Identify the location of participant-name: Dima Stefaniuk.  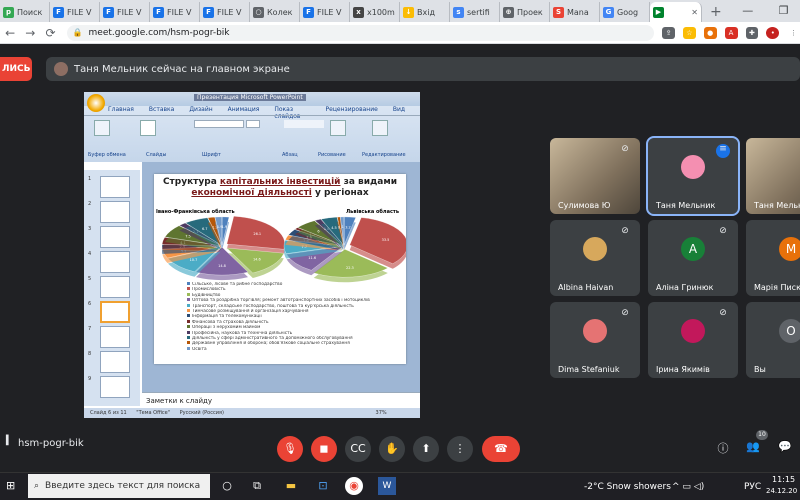
(589, 369).